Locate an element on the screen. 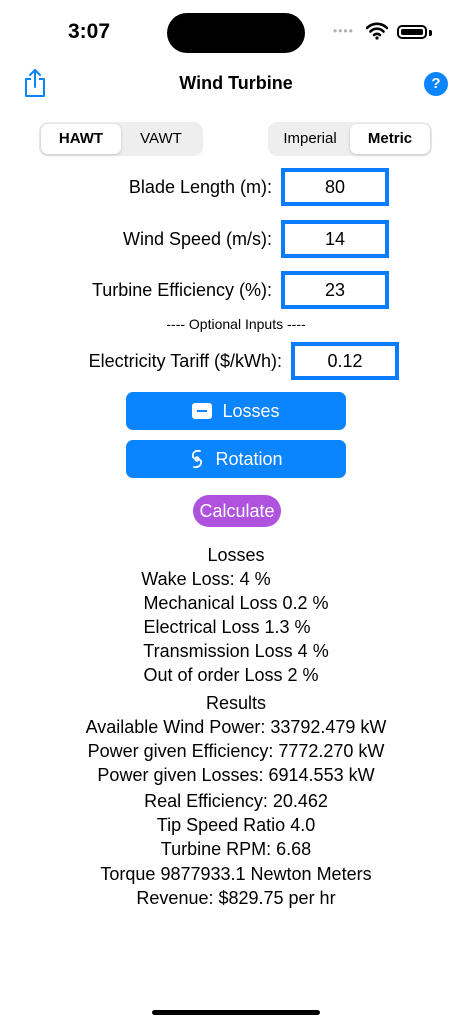  segment-vawt: VAWT is located at coordinates (161, 139).